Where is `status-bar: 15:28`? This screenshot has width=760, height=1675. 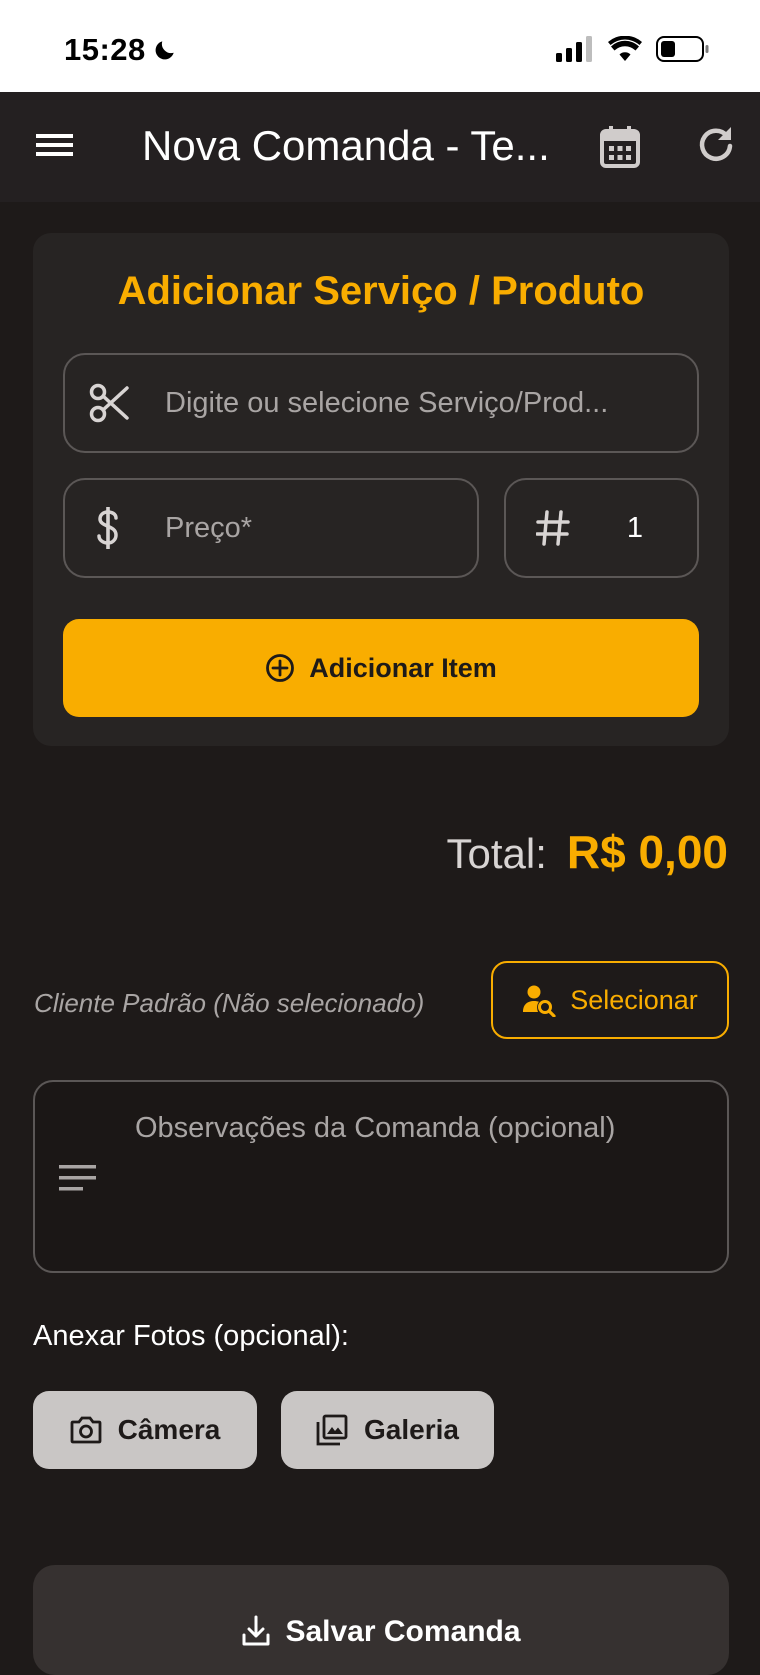 status-bar: 15:28 is located at coordinates (380, 46).